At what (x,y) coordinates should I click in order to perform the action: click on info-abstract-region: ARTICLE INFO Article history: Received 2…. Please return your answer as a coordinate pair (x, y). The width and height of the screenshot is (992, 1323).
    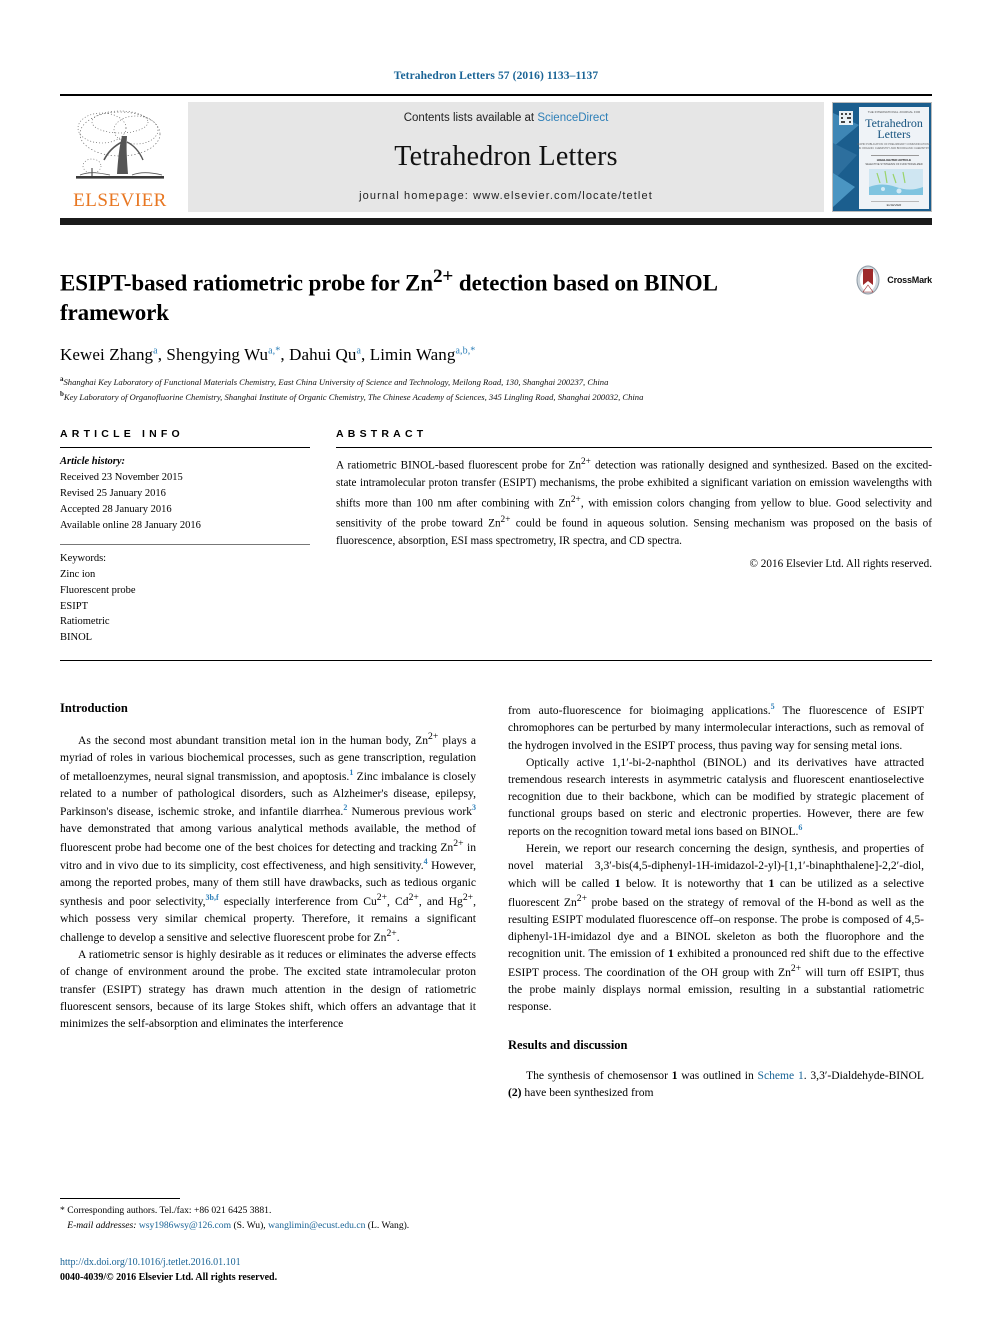
    Looking at the image, I should click on (496, 537).